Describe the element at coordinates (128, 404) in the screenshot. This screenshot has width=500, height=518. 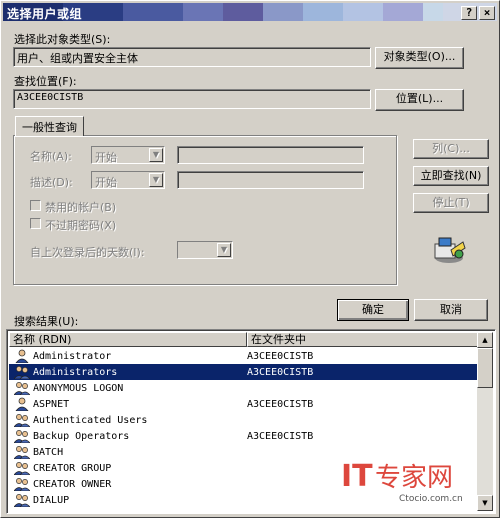
I see `row-name-cell: ASPNET` at that location.